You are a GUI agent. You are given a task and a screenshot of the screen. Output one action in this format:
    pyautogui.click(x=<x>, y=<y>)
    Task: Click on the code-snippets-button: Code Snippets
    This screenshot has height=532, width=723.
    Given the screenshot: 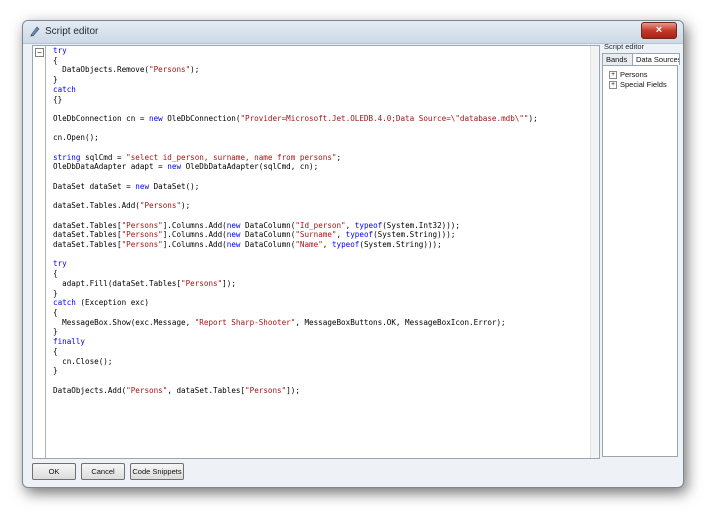 What is the action you would take?
    pyautogui.click(x=157, y=471)
    